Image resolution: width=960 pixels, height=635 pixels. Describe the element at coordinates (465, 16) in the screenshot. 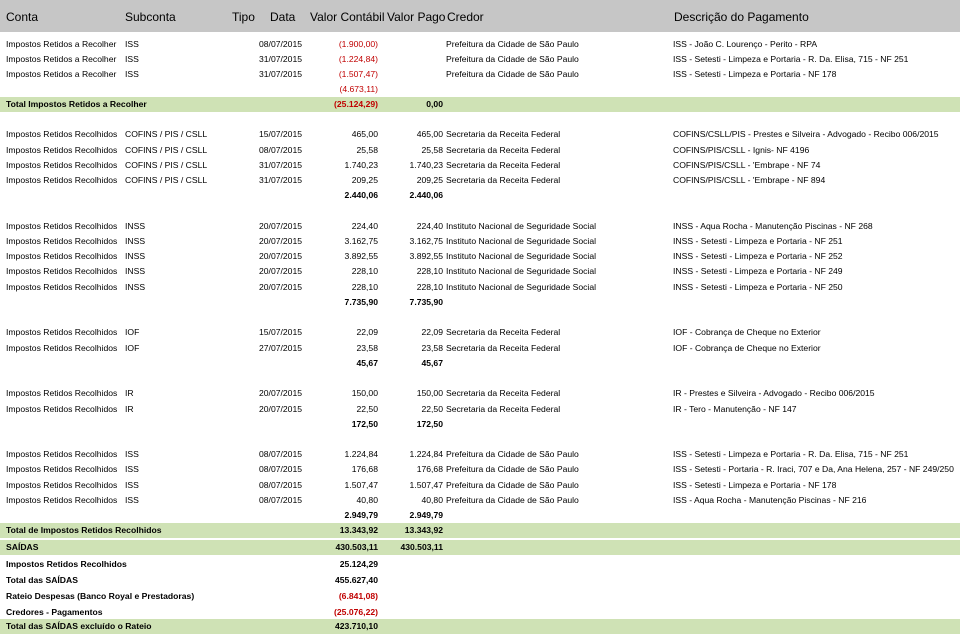

I see `header-credor: Credor` at that location.